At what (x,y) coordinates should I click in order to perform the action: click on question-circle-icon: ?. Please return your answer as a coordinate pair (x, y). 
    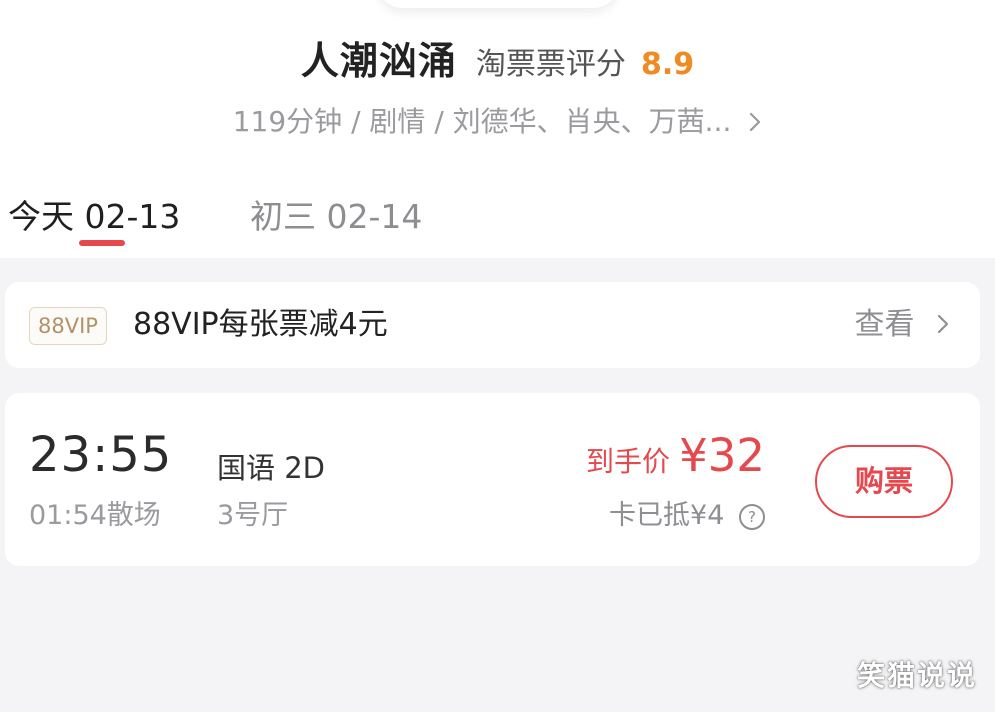
    Looking at the image, I should click on (752, 516).